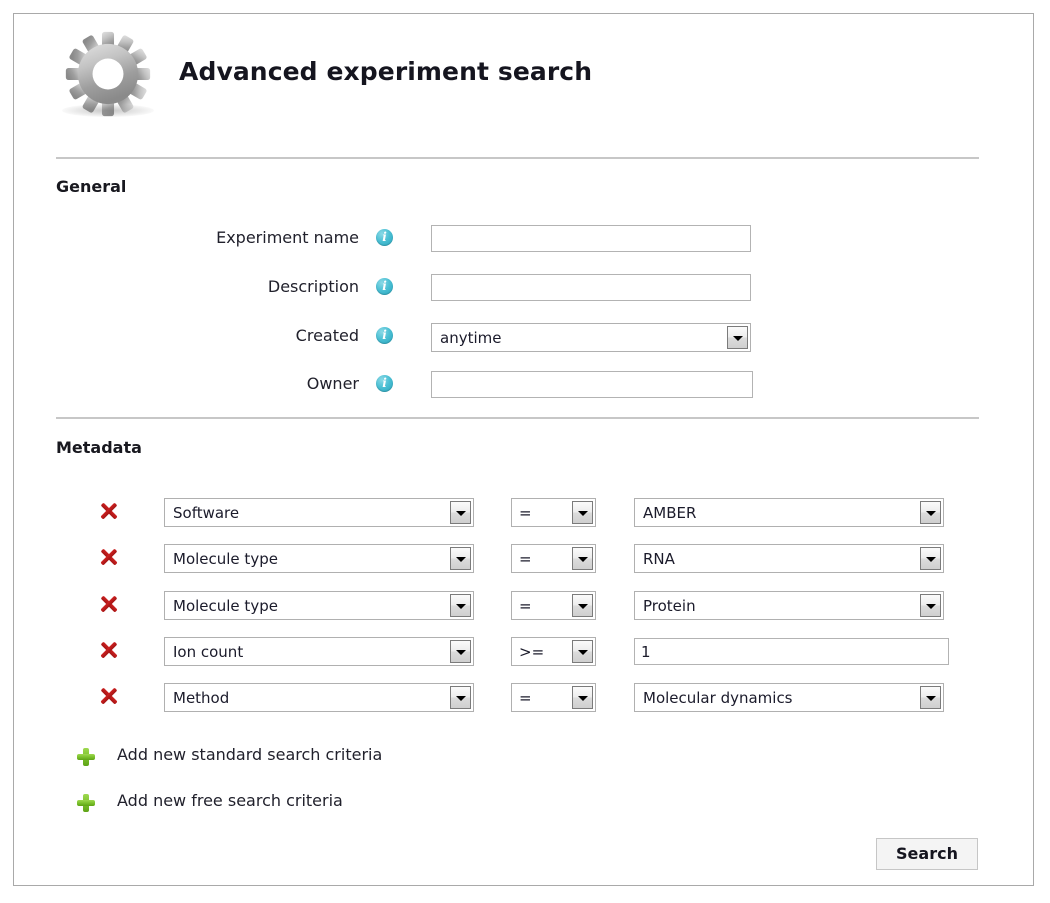 This screenshot has width=1050, height=903. Describe the element at coordinates (332, 383) in the screenshot. I see `label-owner: Owner` at that location.